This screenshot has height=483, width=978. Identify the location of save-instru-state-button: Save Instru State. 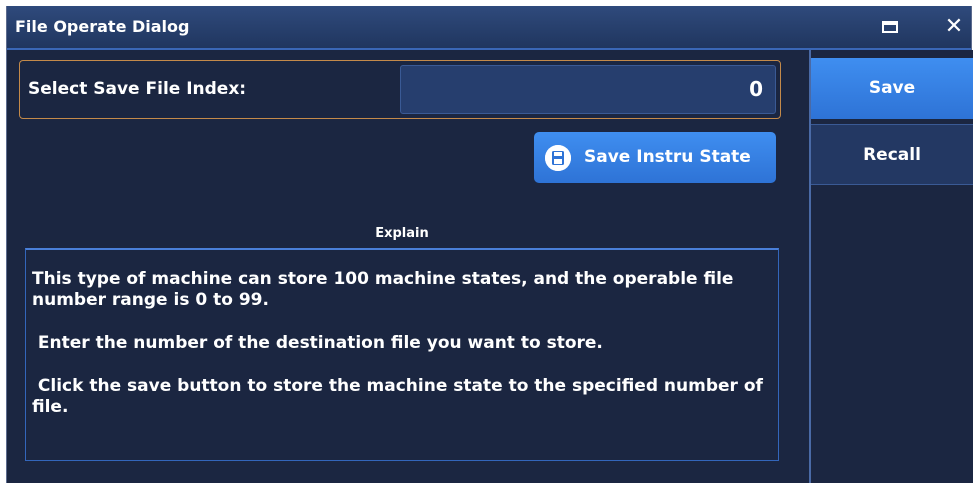
(655, 157).